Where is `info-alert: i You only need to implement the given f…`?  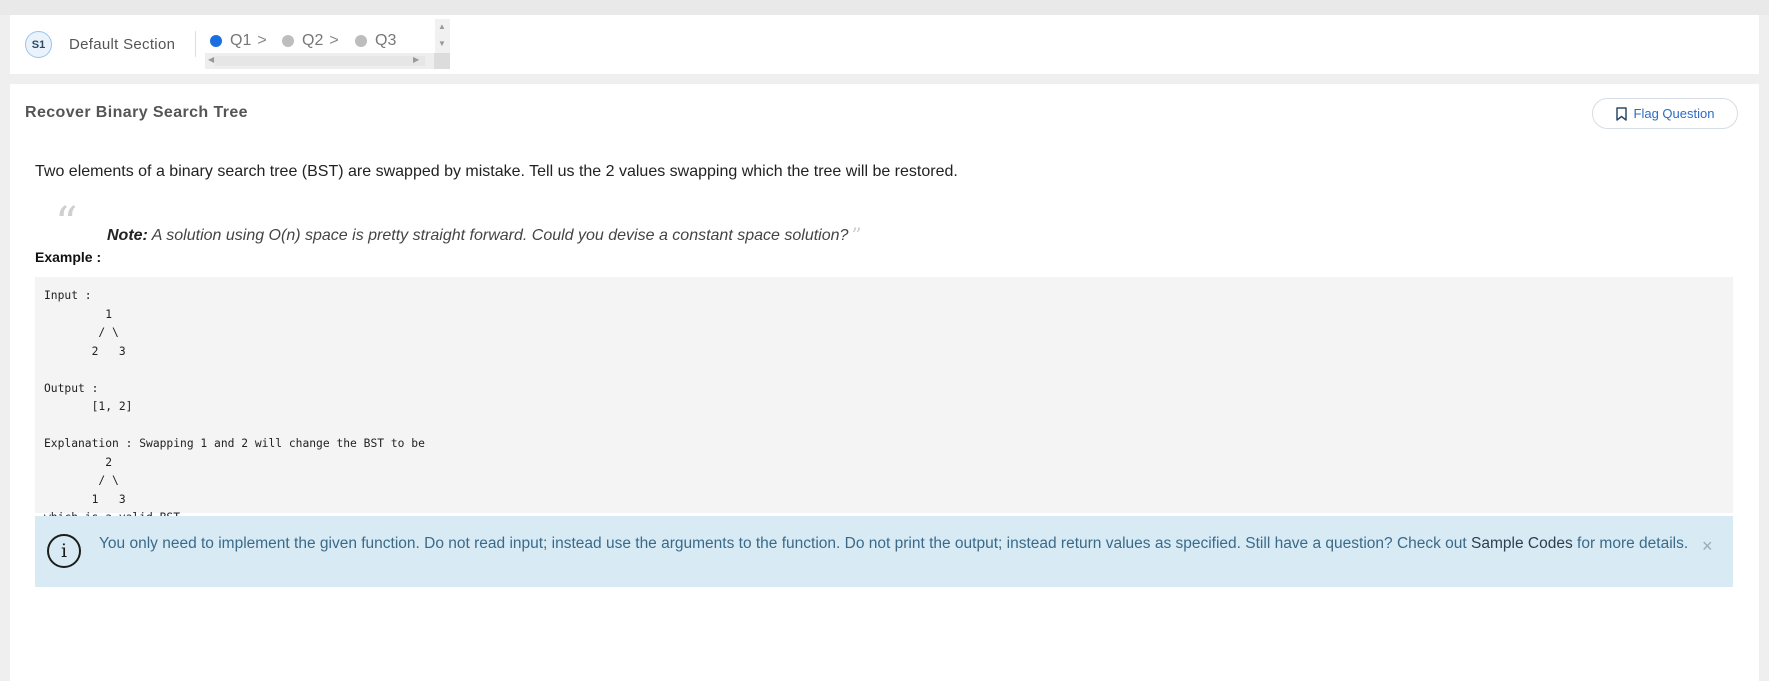 info-alert: i You only need to implement the given f… is located at coordinates (884, 551).